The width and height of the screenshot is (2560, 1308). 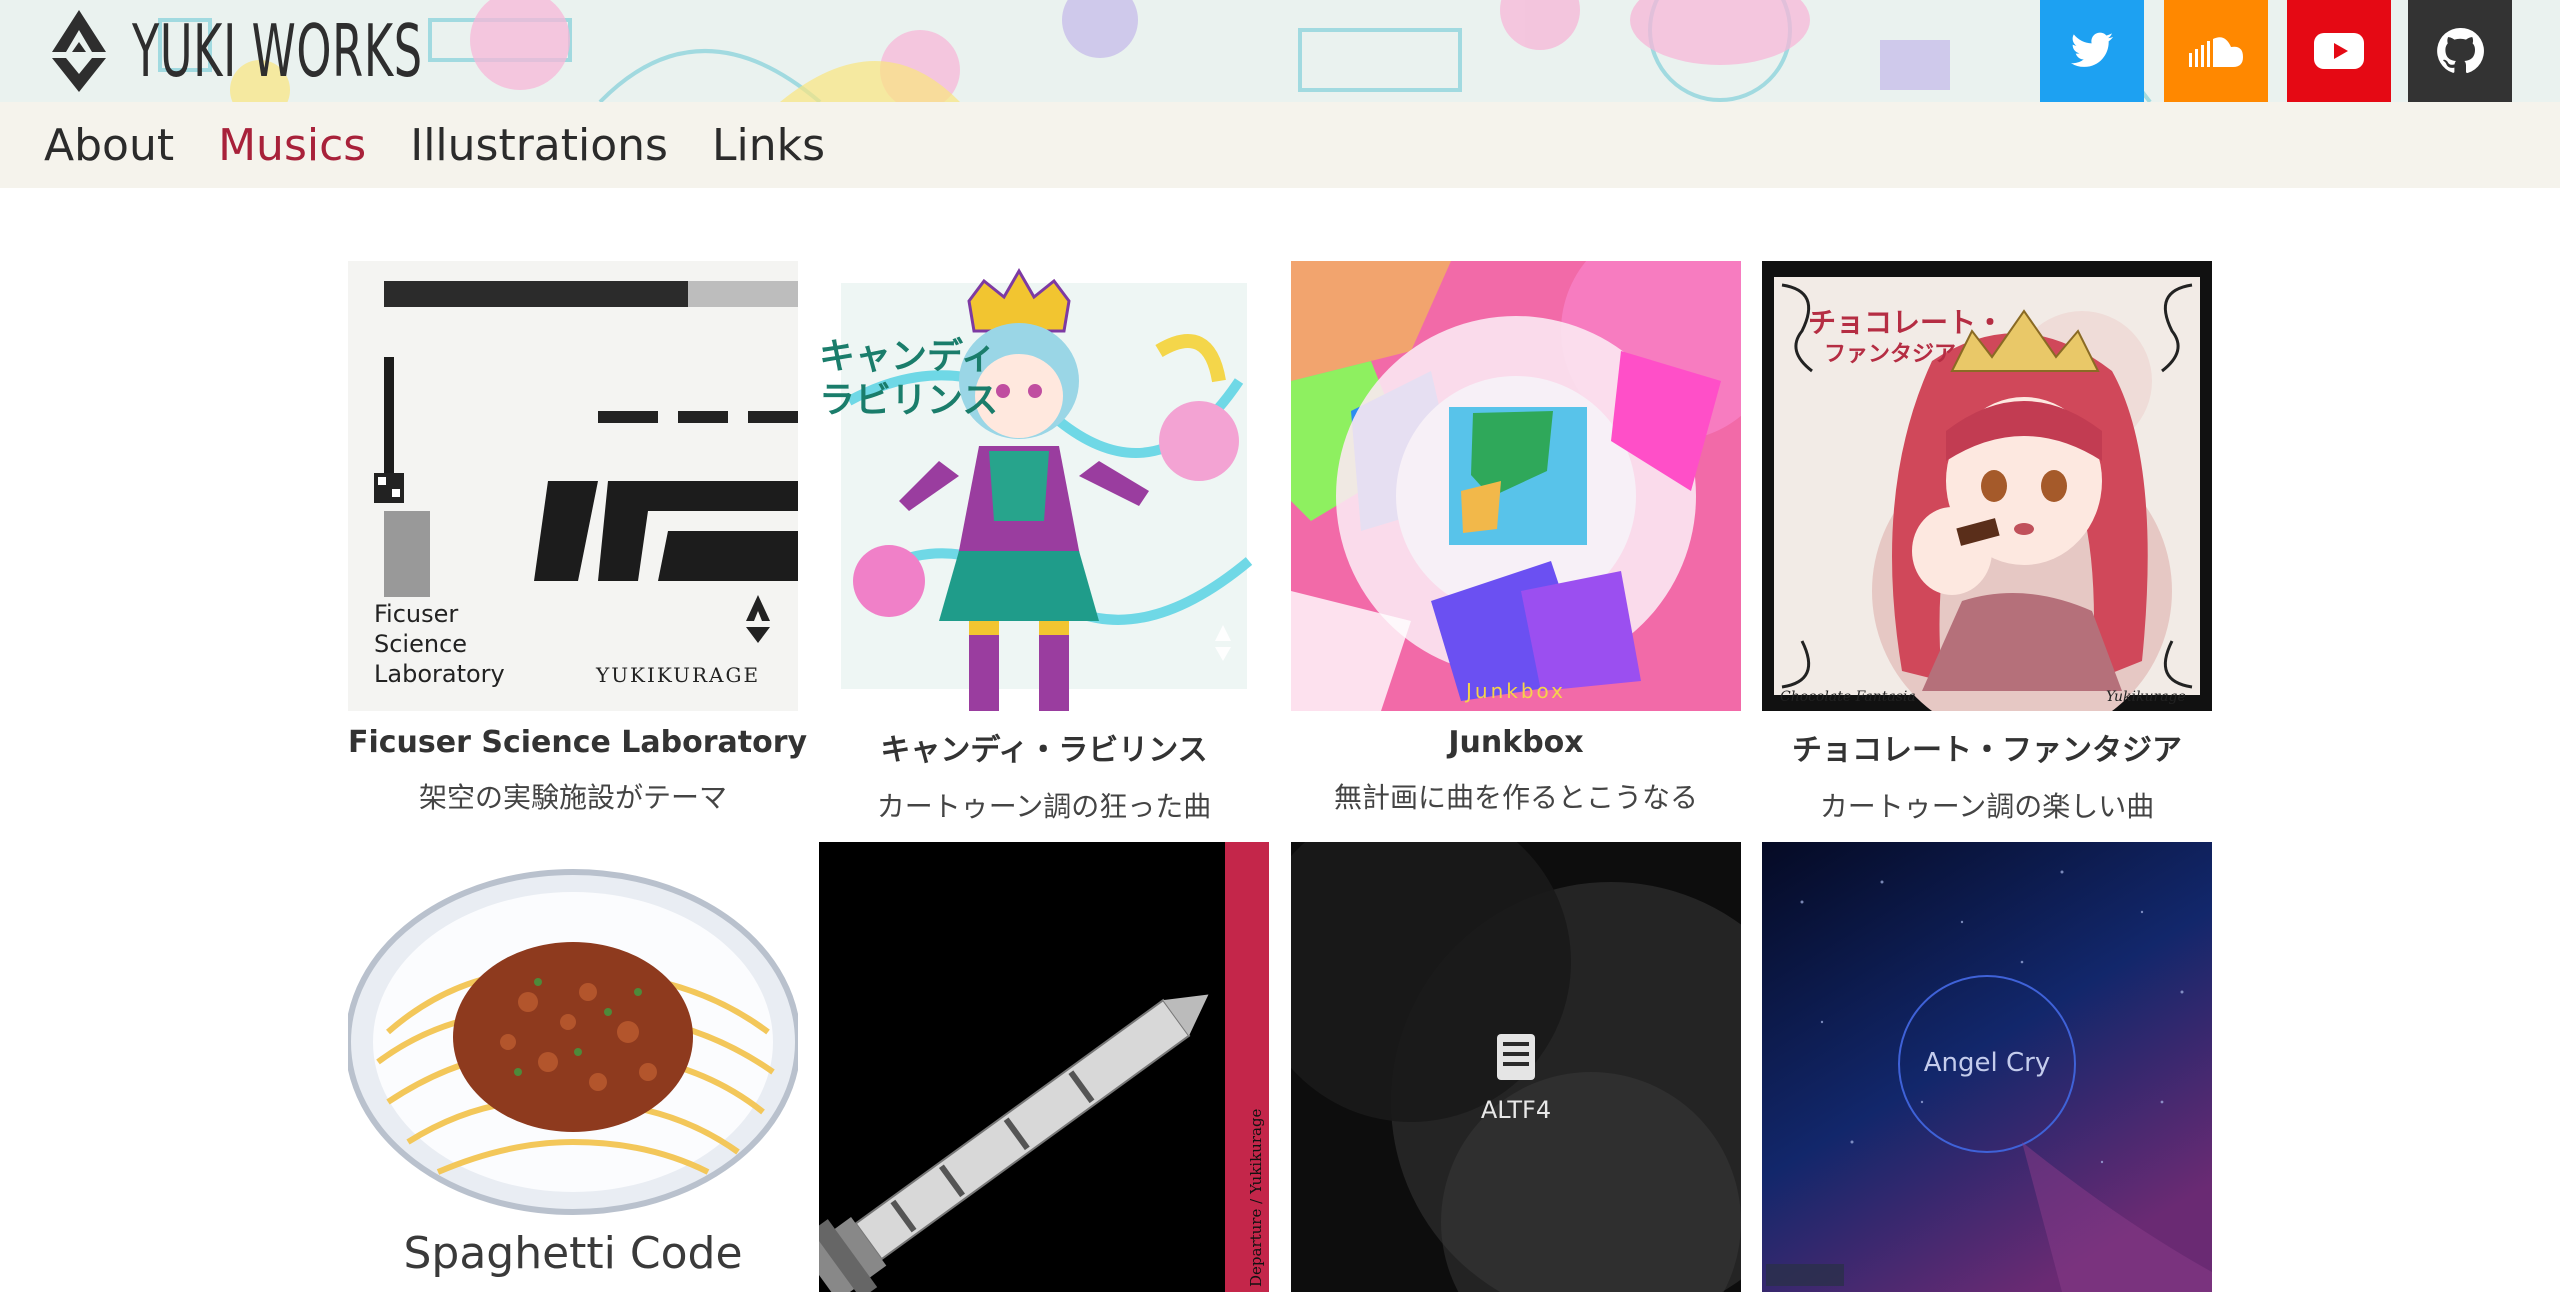 I want to click on nav-illustrations: Illustrations, so click(x=539, y=145).